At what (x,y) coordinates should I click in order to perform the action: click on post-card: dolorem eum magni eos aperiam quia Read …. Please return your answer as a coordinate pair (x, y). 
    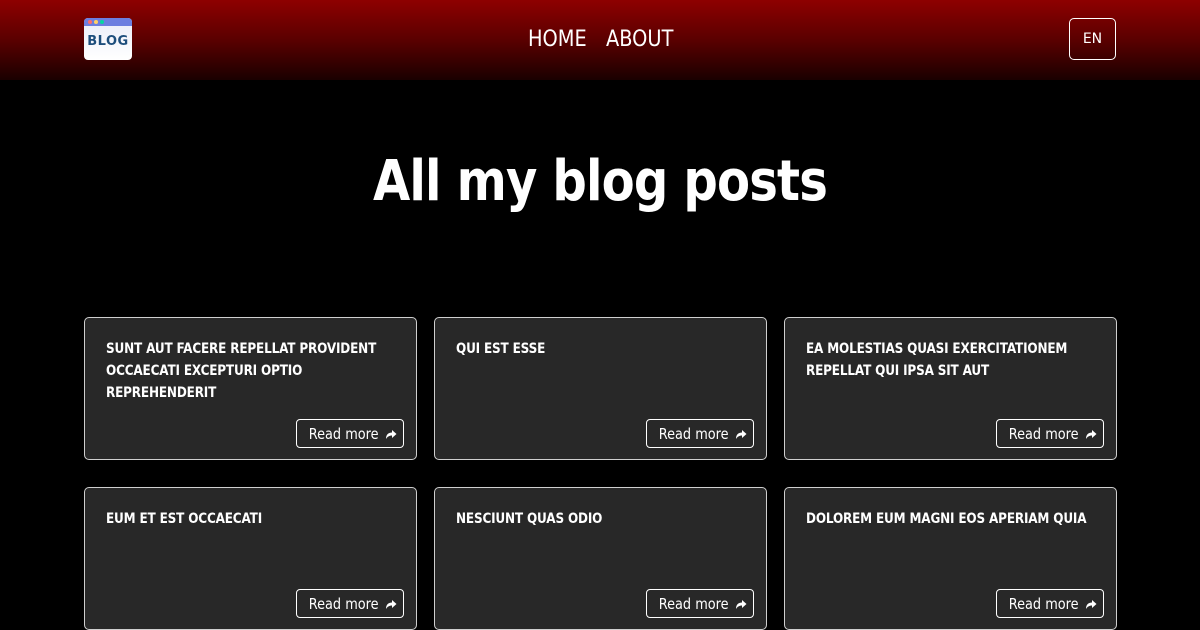
    Looking at the image, I should click on (950, 558).